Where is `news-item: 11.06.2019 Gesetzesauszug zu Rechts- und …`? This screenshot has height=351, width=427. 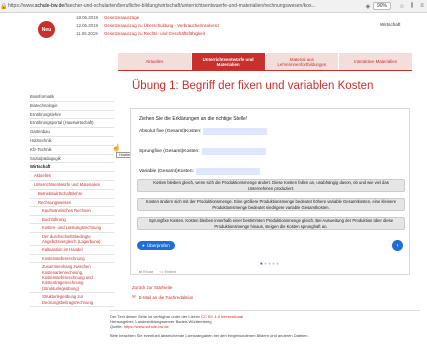
news-item: 11.06.2019 Gesetzesauszug zu Rechts- und … is located at coordinates (147, 34).